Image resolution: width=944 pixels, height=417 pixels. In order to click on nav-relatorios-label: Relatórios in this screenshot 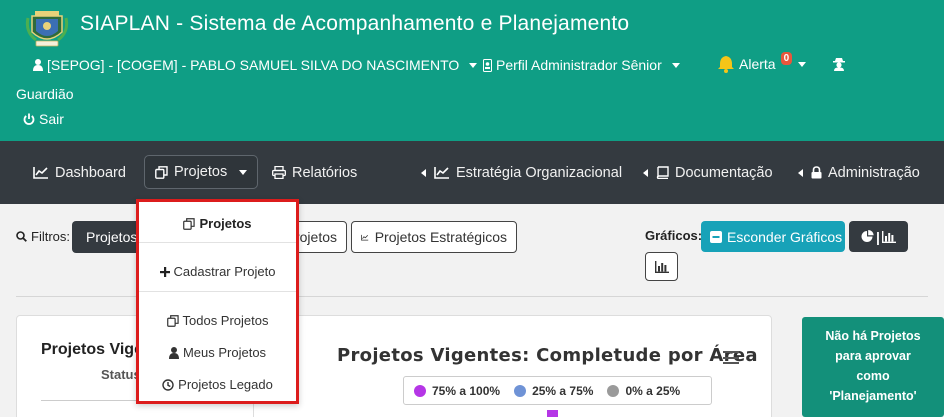, I will do `click(325, 172)`.